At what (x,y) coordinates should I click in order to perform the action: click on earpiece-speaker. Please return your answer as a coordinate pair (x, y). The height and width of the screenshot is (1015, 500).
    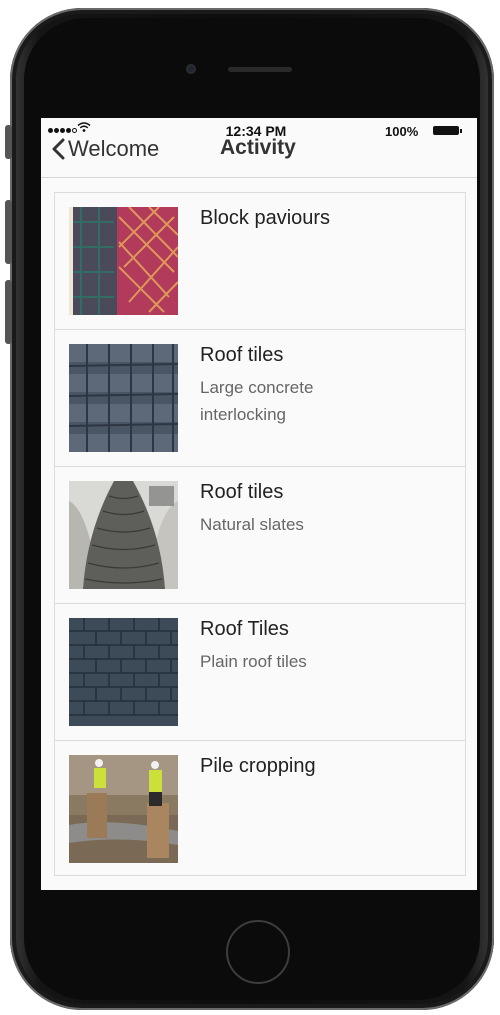
    Looking at the image, I should click on (260, 69).